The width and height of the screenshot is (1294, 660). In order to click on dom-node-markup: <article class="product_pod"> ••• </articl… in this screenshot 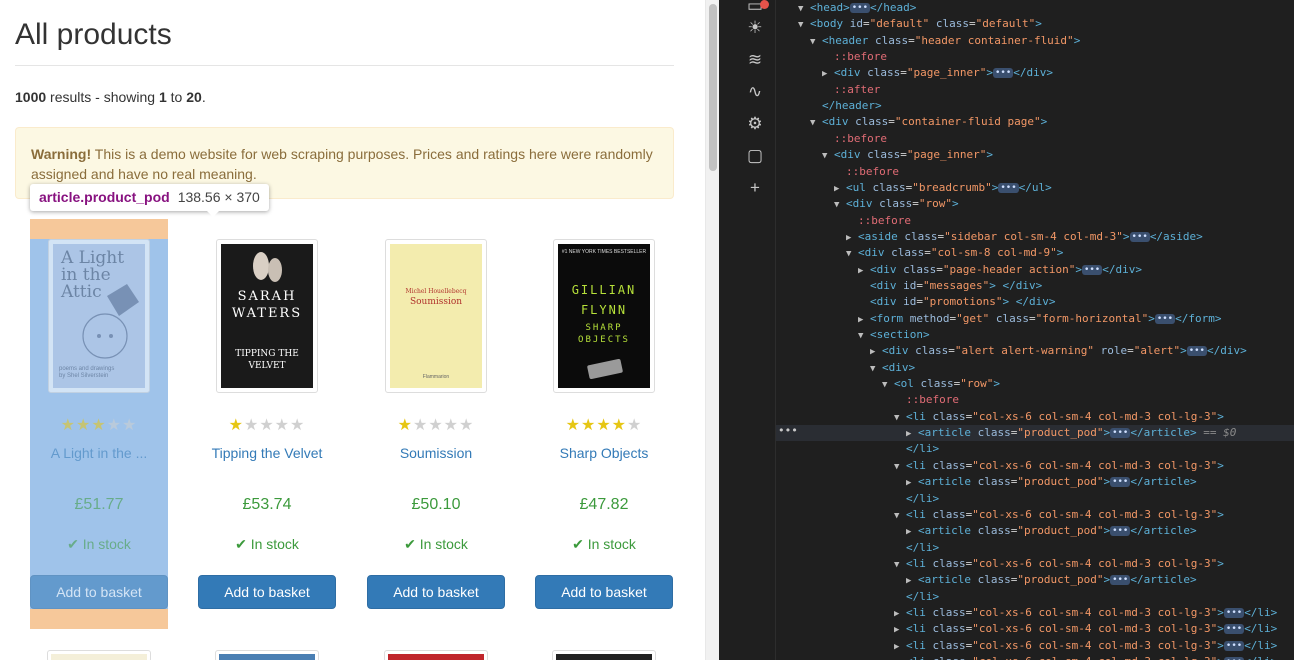, I will do `click(1057, 482)`.